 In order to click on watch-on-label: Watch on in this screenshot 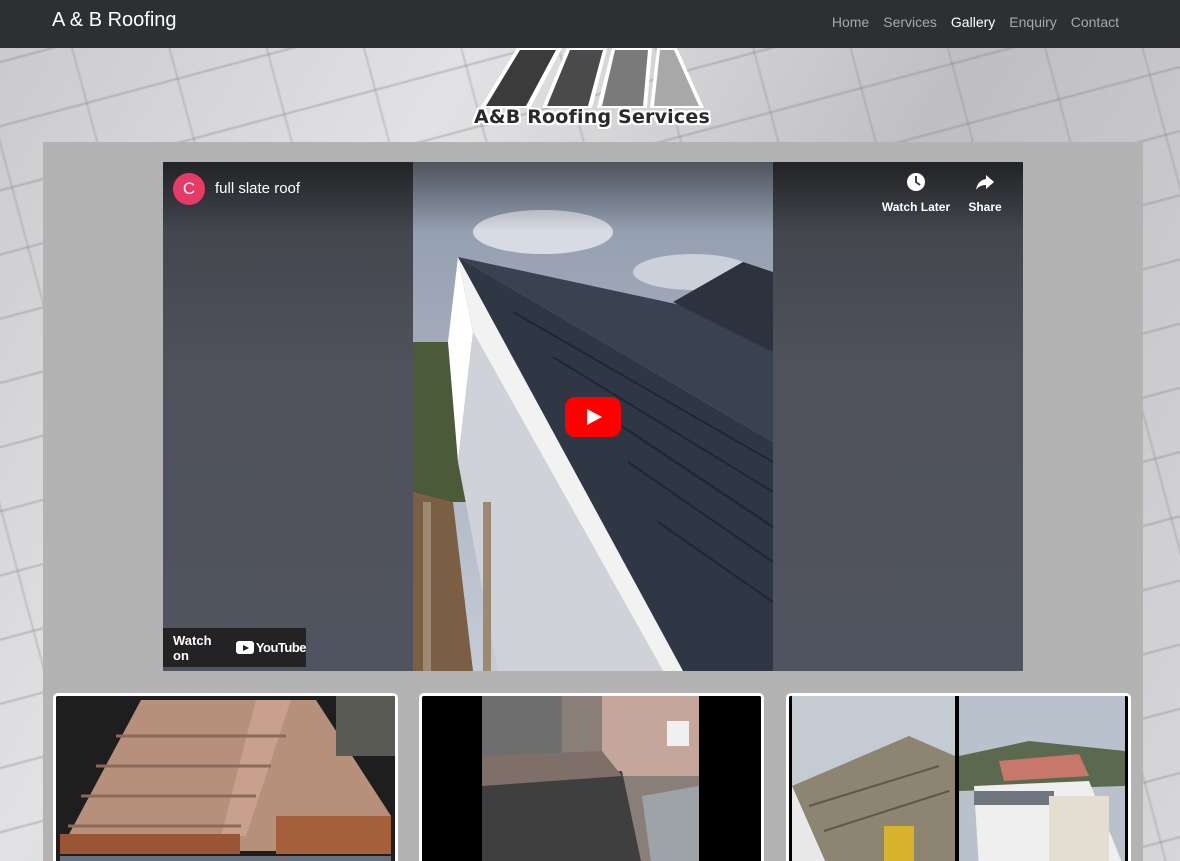, I will do `click(192, 647)`.